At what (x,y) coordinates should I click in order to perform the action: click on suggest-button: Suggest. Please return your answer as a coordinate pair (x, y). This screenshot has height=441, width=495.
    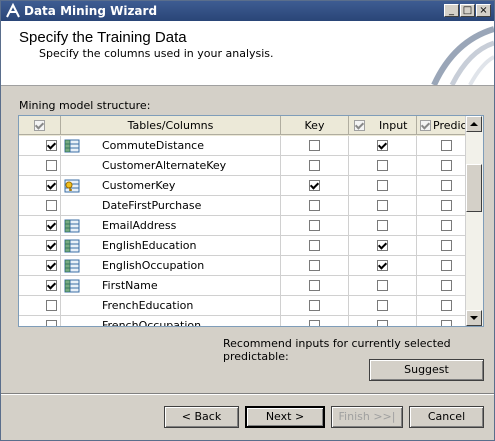
    Looking at the image, I should click on (426, 370).